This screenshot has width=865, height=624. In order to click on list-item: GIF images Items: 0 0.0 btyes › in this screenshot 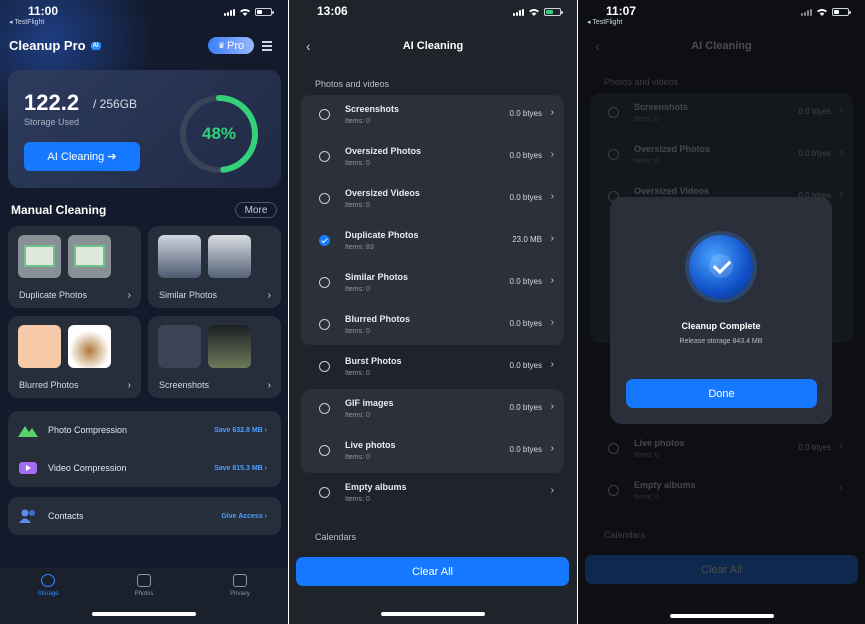, I will do `click(432, 409)`.